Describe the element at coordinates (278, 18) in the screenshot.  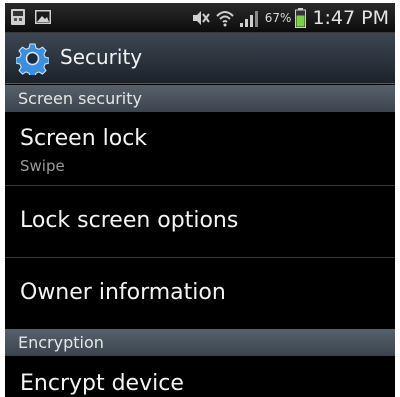
I see `battery-percent: 67%` at that location.